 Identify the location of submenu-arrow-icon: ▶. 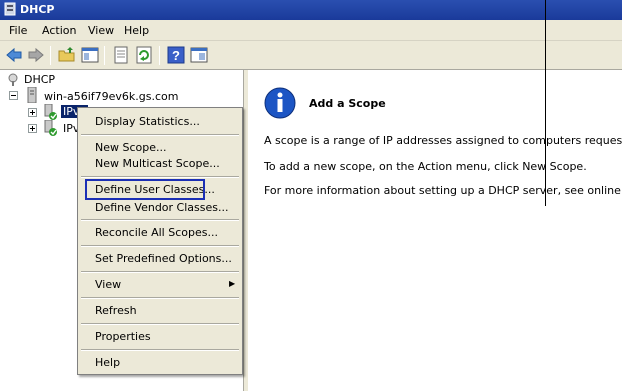
(232, 283).